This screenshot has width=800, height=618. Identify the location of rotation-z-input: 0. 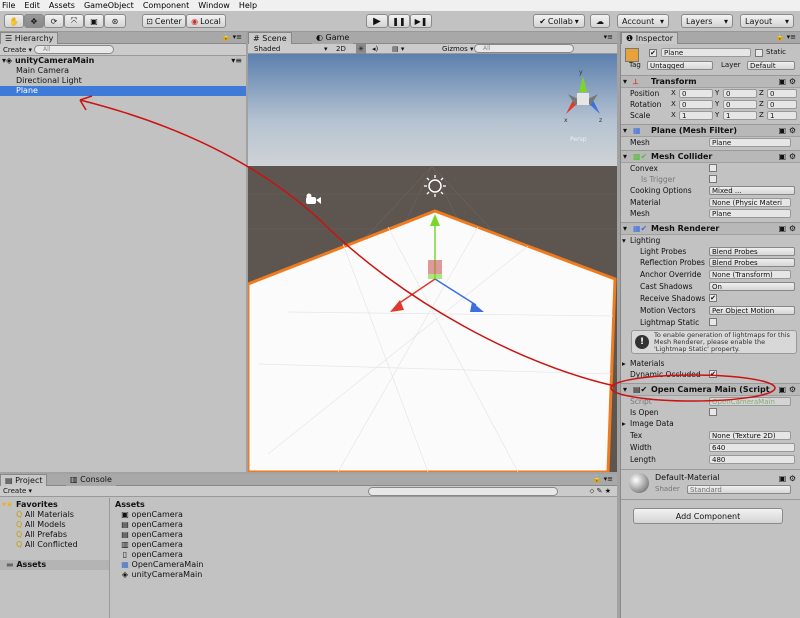
(782, 104).